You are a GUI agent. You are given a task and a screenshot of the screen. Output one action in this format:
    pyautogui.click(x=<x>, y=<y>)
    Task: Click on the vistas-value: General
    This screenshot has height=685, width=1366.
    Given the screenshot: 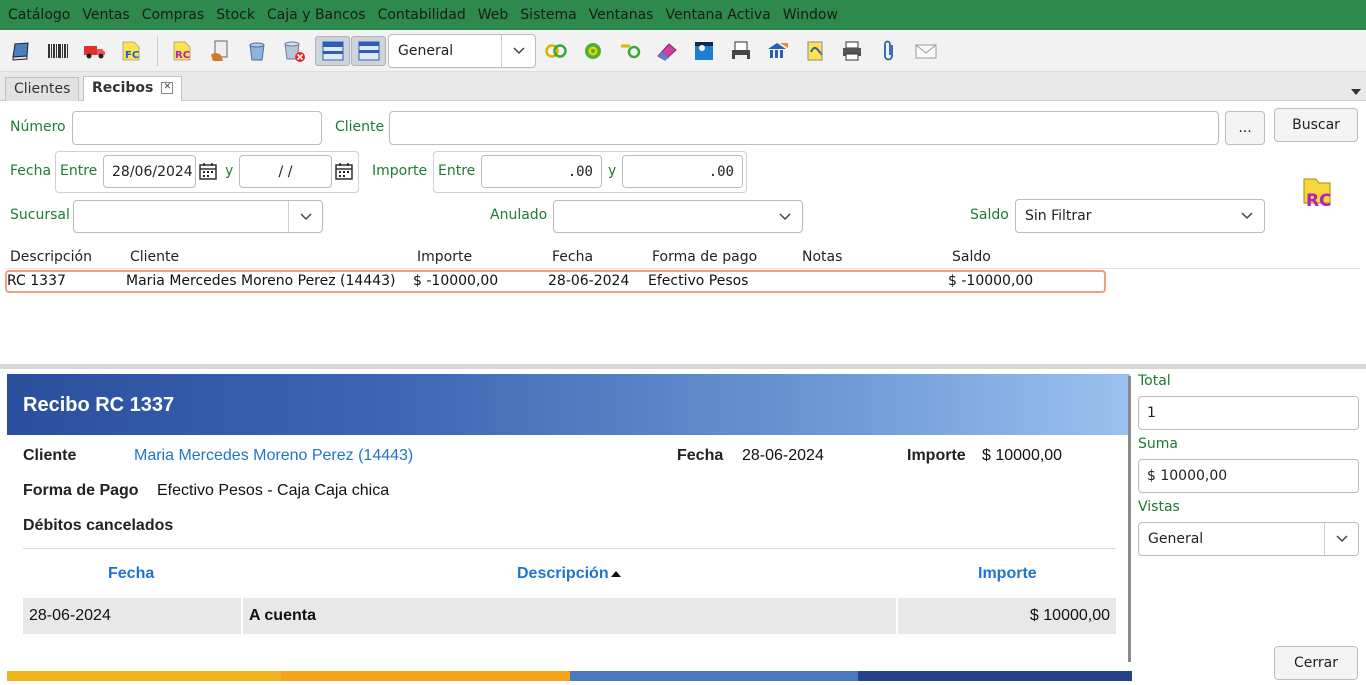 What is the action you would take?
    pyautogui.click(x=1176, y=539)
    